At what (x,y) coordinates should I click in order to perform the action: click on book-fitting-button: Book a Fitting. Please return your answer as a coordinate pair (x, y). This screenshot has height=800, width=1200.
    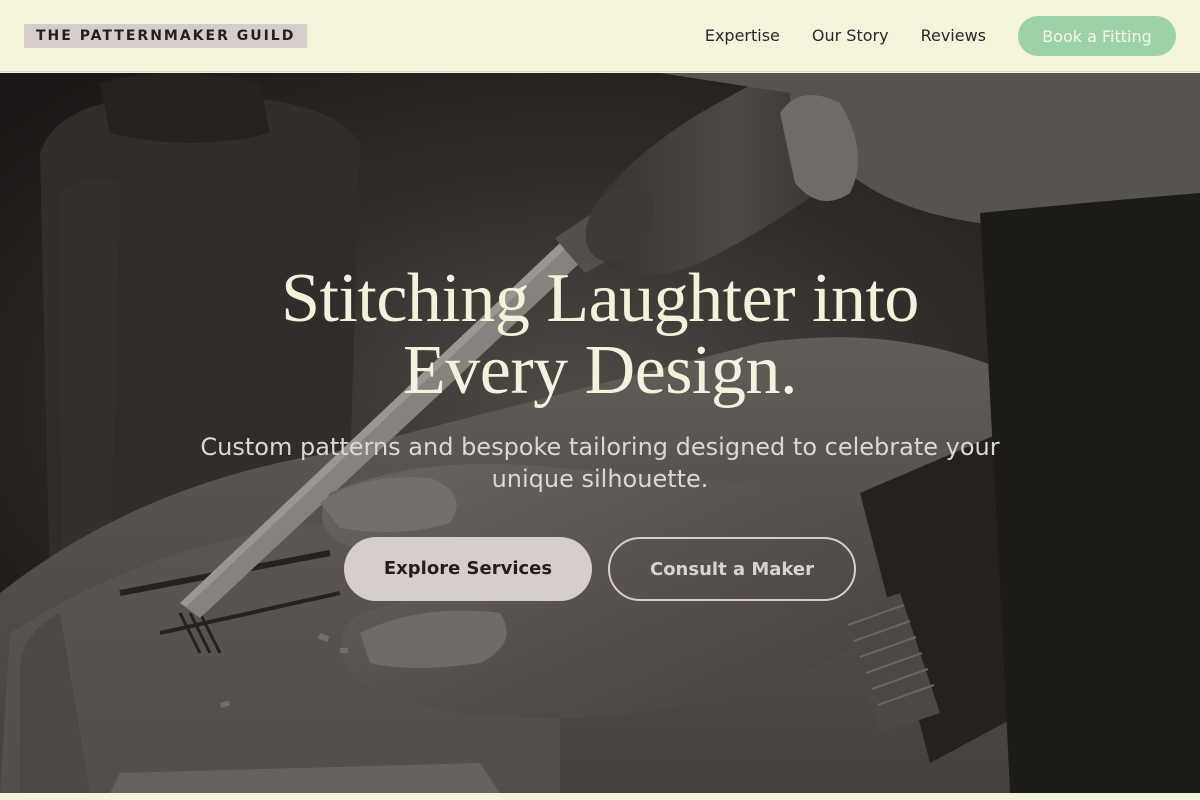
    Looking at the image, I should click on (1097, 36).